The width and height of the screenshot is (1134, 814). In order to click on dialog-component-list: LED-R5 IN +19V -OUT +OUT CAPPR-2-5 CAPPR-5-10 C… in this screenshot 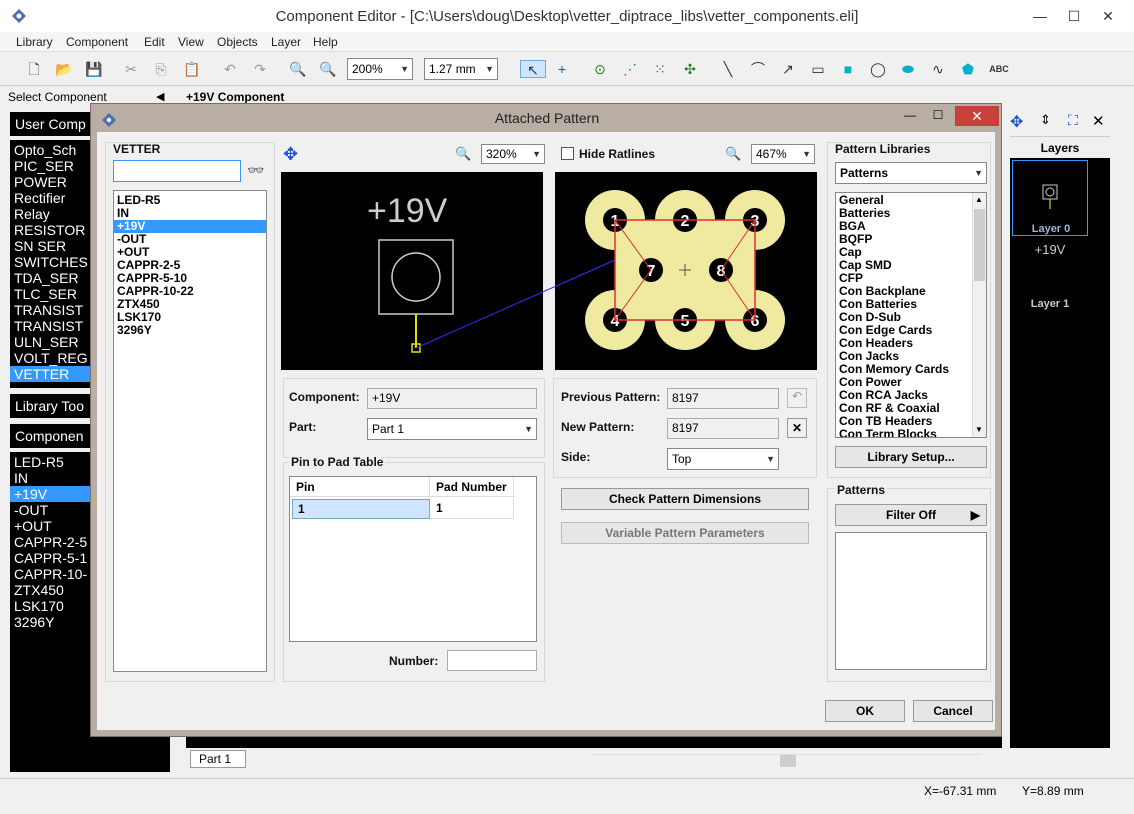, I will do `click(190, 431)`.